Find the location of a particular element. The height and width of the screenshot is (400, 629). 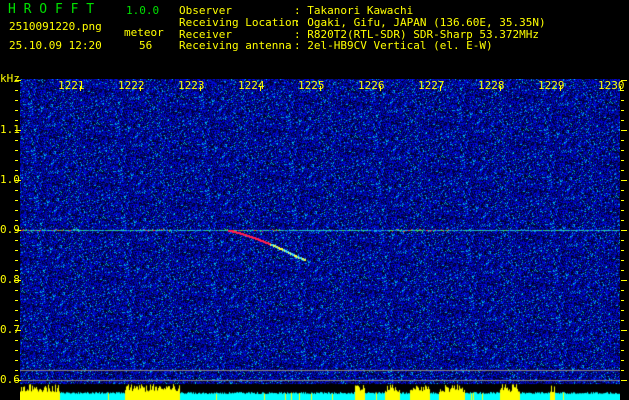

info-label-antenna: Receiving antenna is located at coordinates (235, 45).